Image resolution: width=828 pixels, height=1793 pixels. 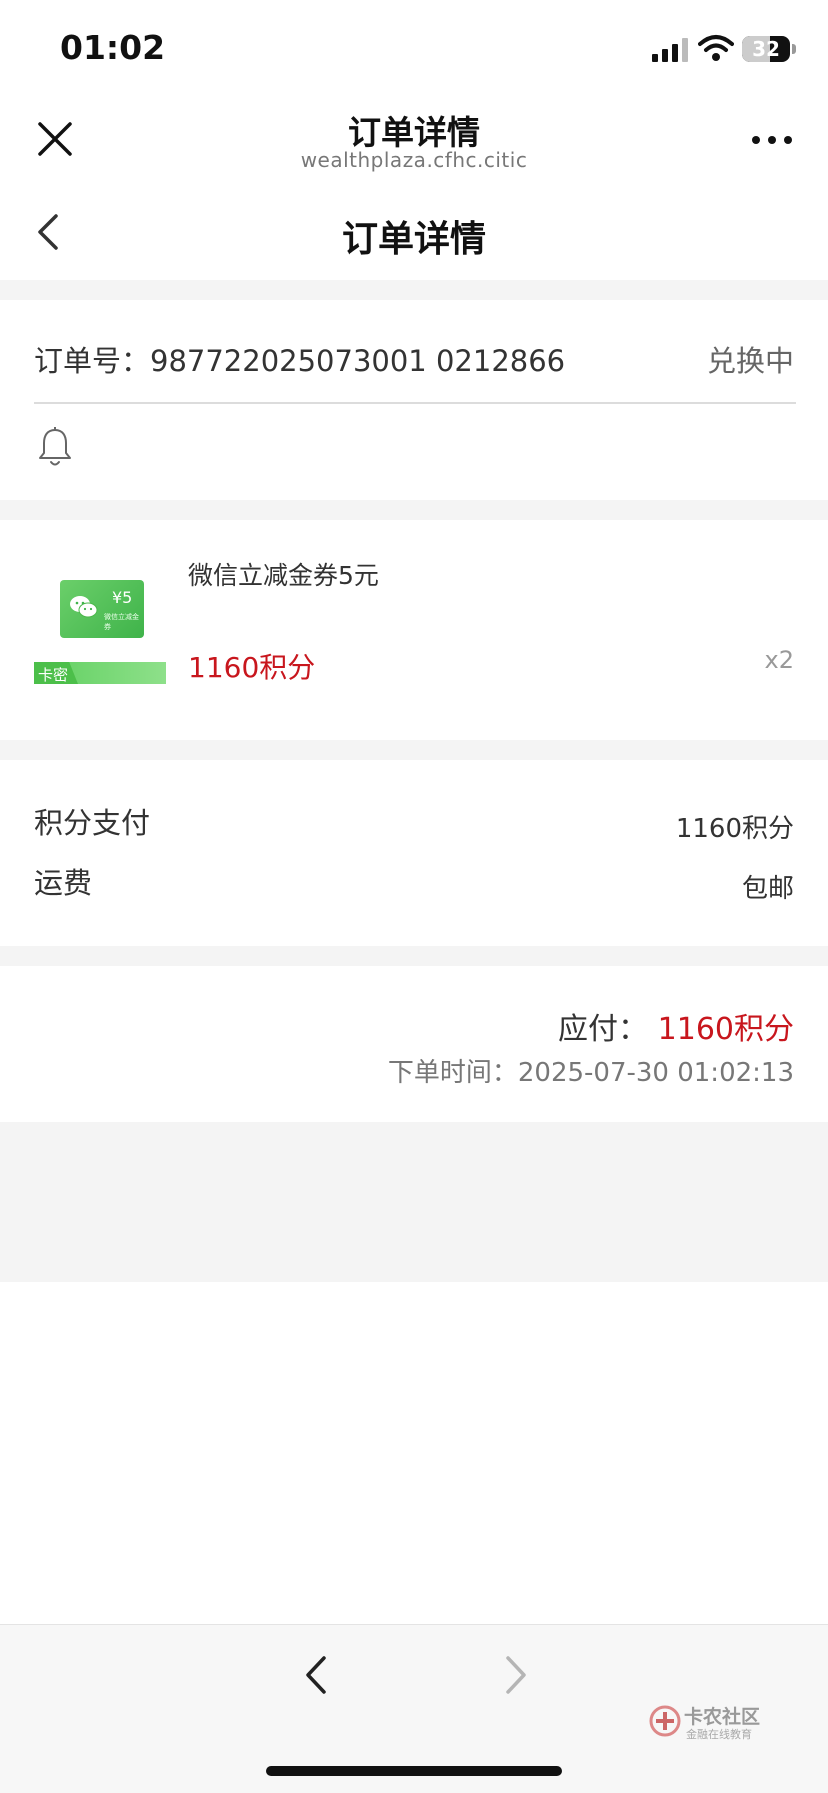 I want to click on battery-icon: 32, so click(x=766, y=49).